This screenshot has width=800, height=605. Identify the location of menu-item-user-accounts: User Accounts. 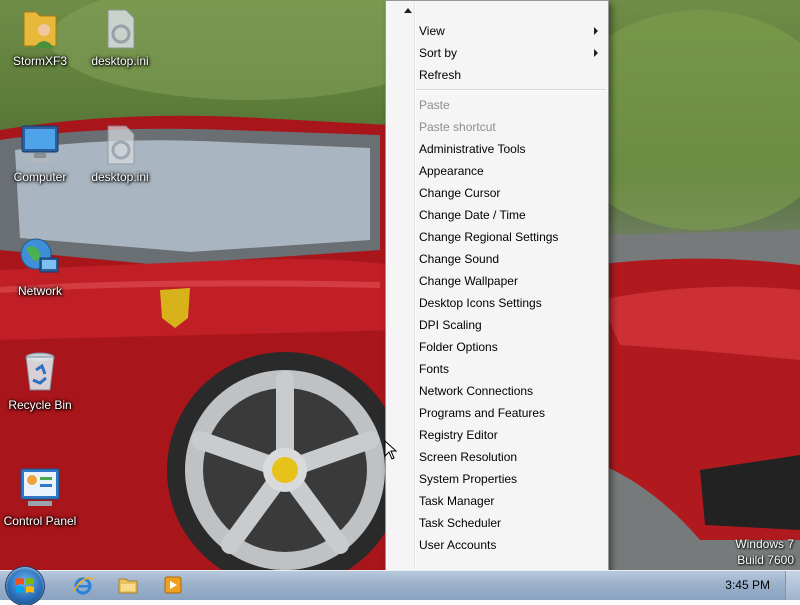
(497, 545).